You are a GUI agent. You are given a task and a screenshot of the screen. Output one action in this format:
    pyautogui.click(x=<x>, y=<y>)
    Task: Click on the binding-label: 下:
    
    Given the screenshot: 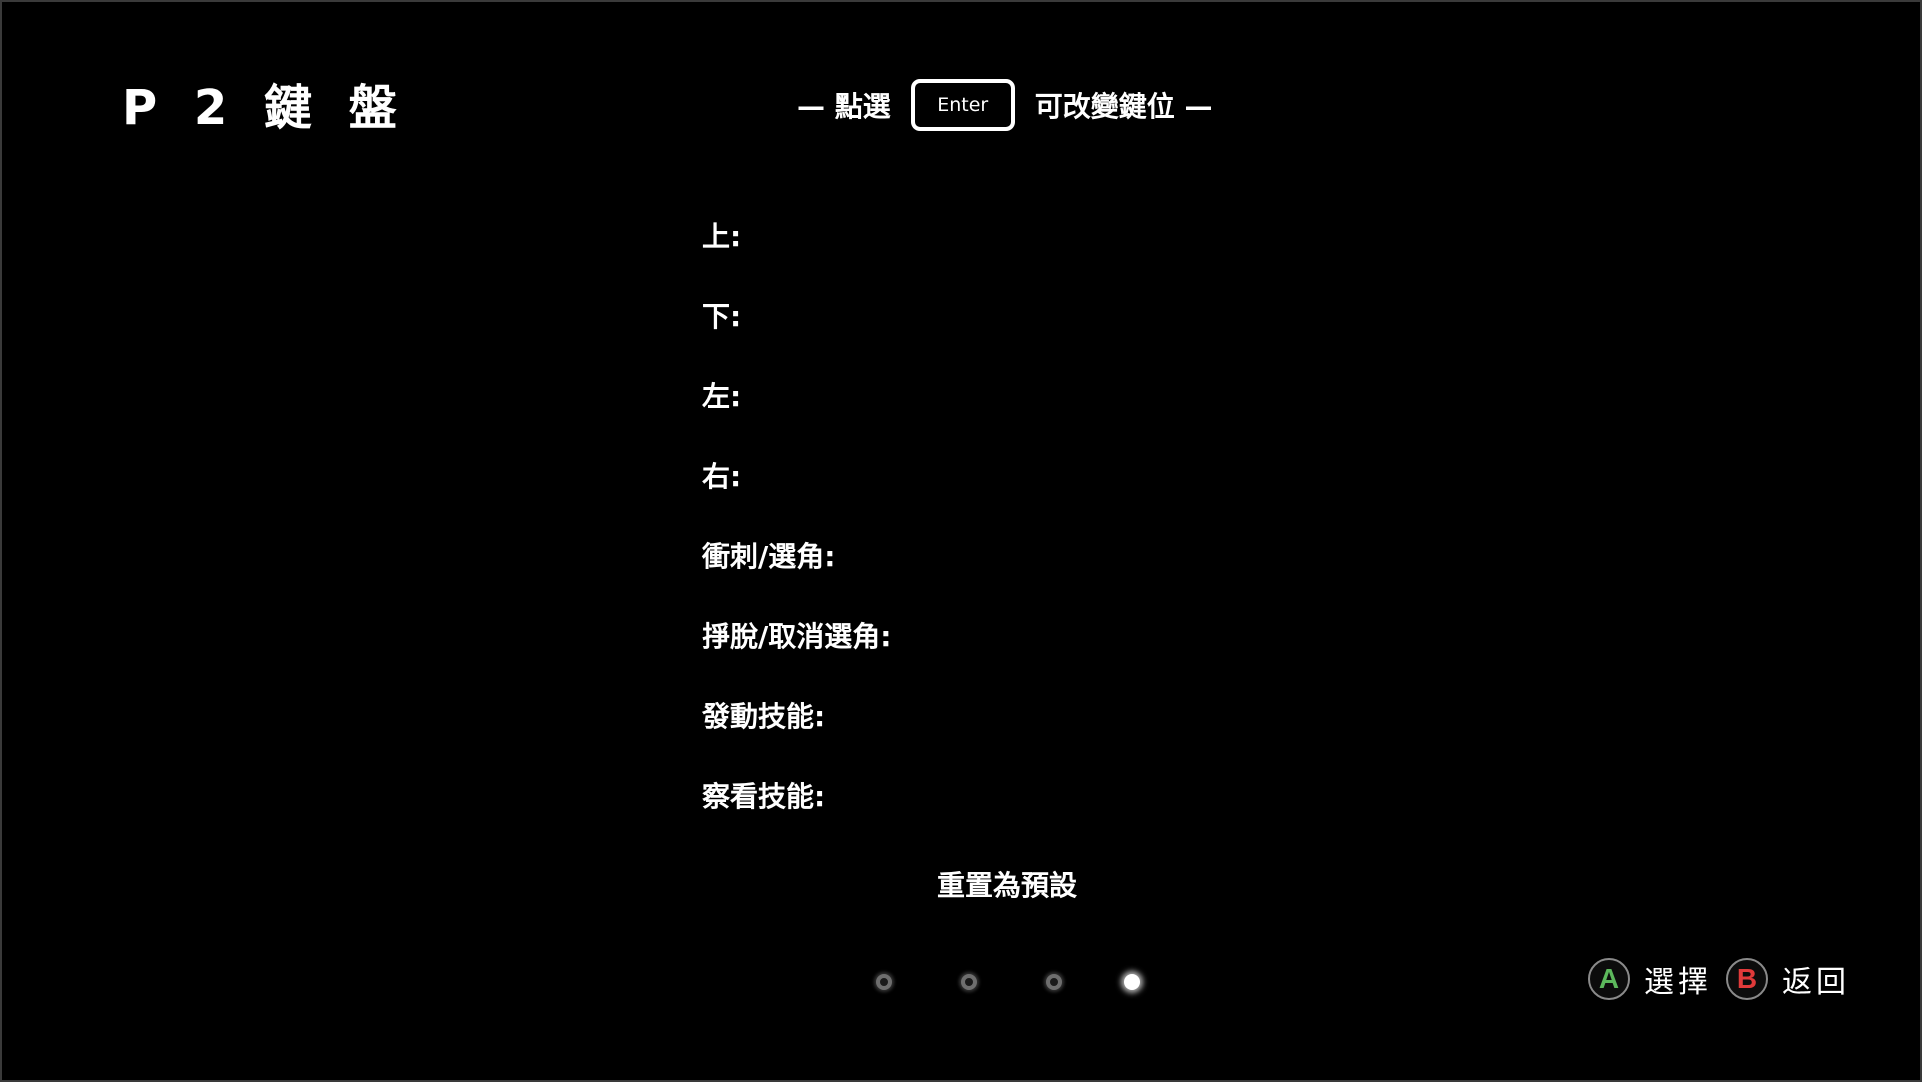 What is the action you would take?
    pyautogui.click(x=722, y=316)
    